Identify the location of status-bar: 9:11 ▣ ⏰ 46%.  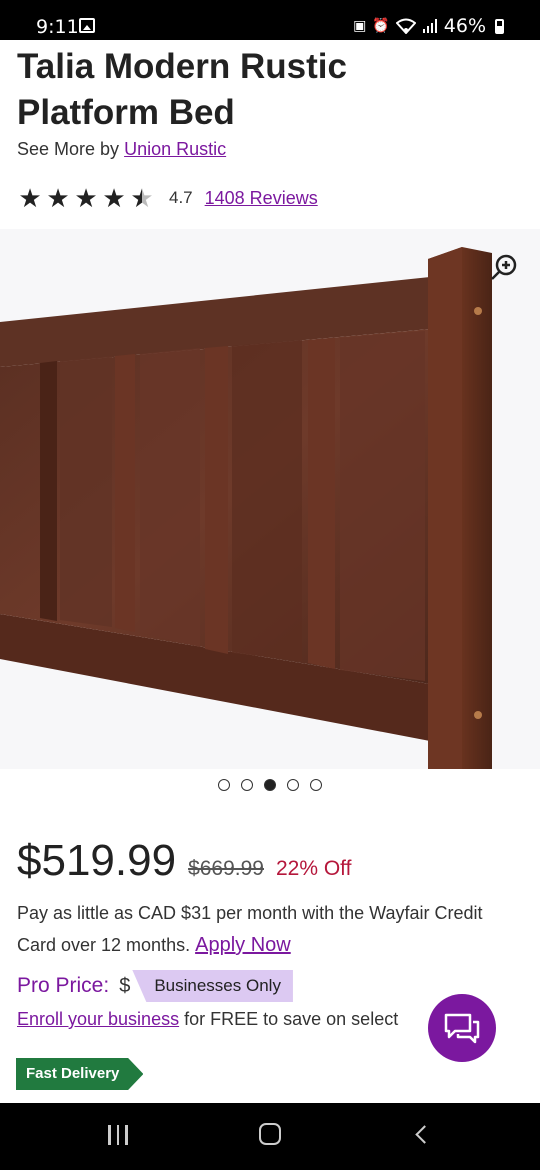
(270, 20).